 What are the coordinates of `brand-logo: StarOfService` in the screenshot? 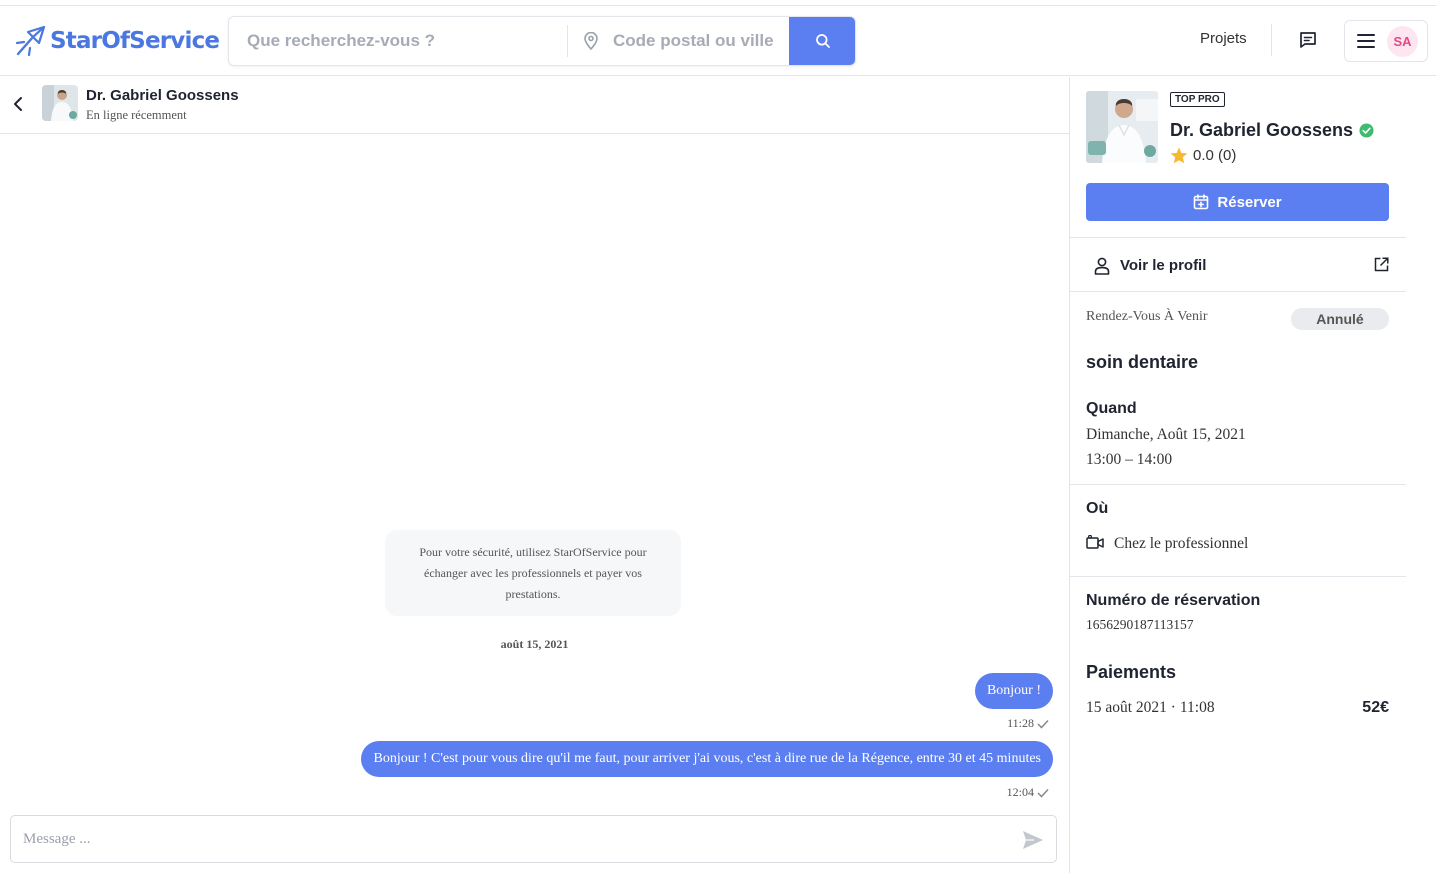 It's located at (117, 41).